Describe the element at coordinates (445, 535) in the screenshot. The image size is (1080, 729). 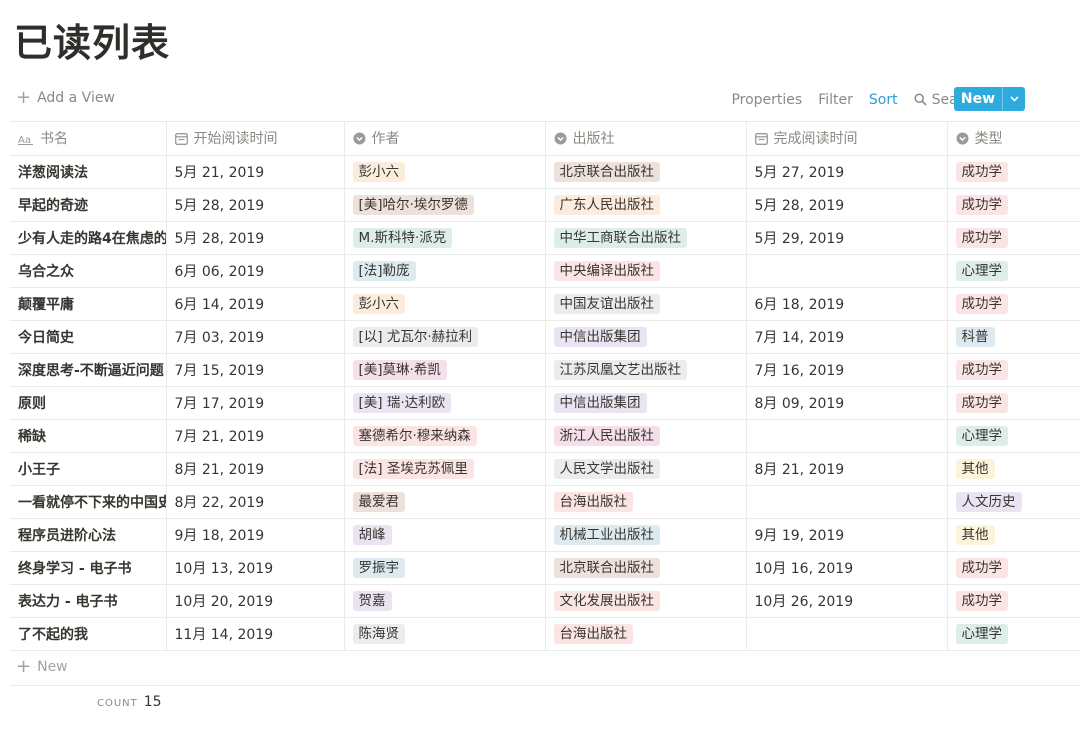
I see `author-cell: 胡峰` at that location.